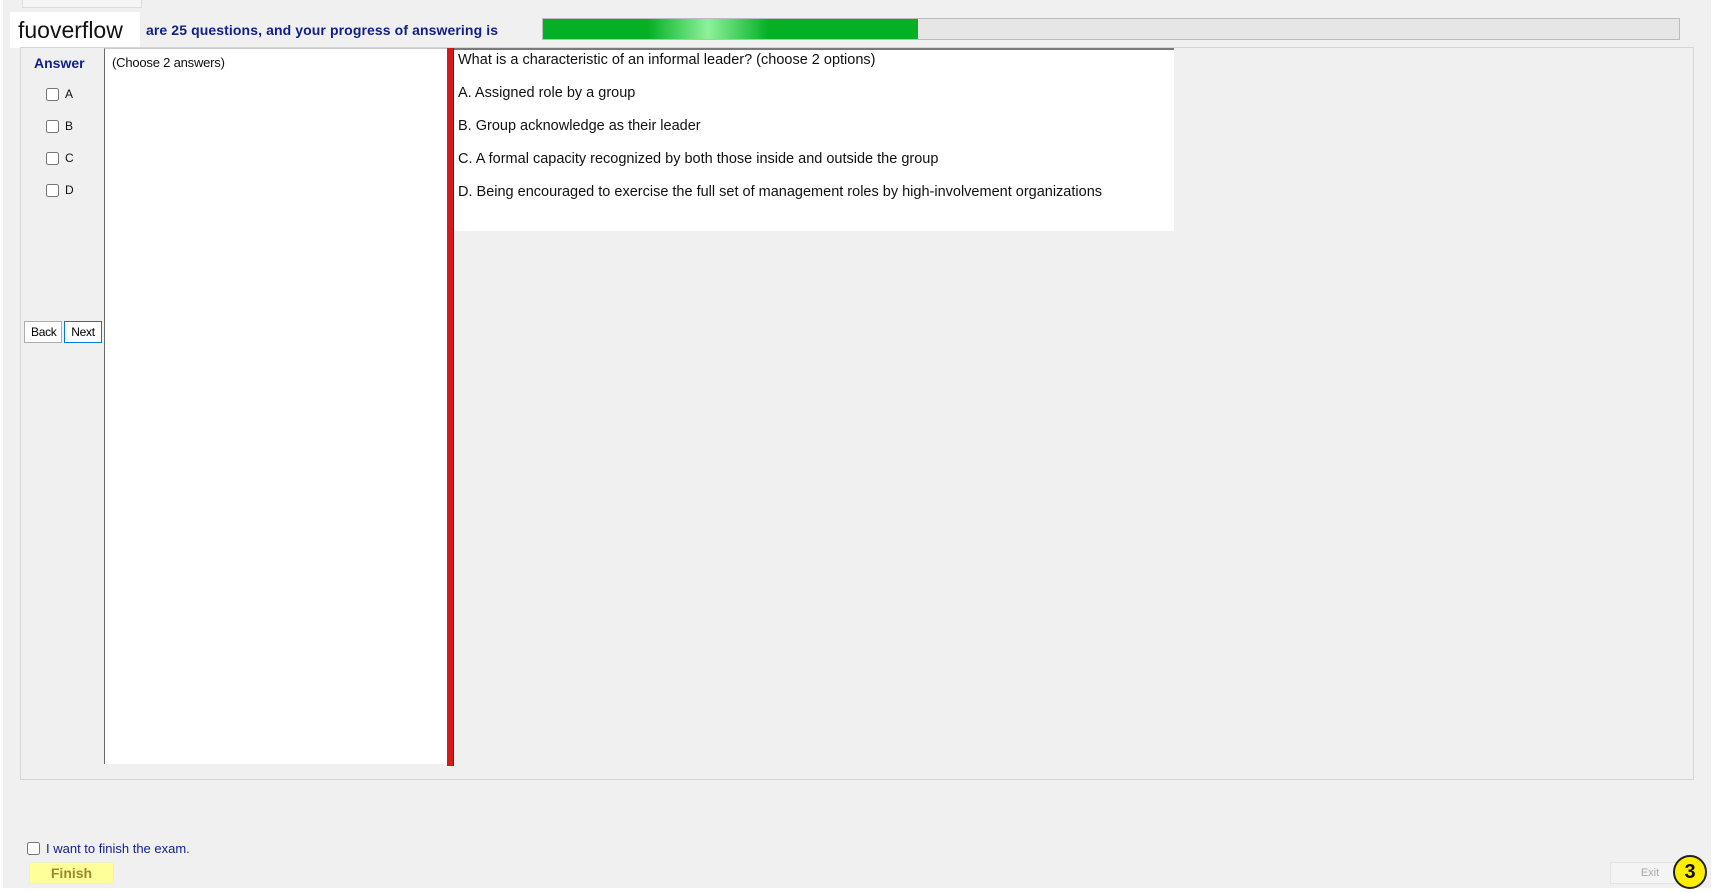 The image size is (1713, 893). What do you see at coordinates (1111, 29) in the screenshot?
I see `progress-bar` at bounding box center [1111, 29].